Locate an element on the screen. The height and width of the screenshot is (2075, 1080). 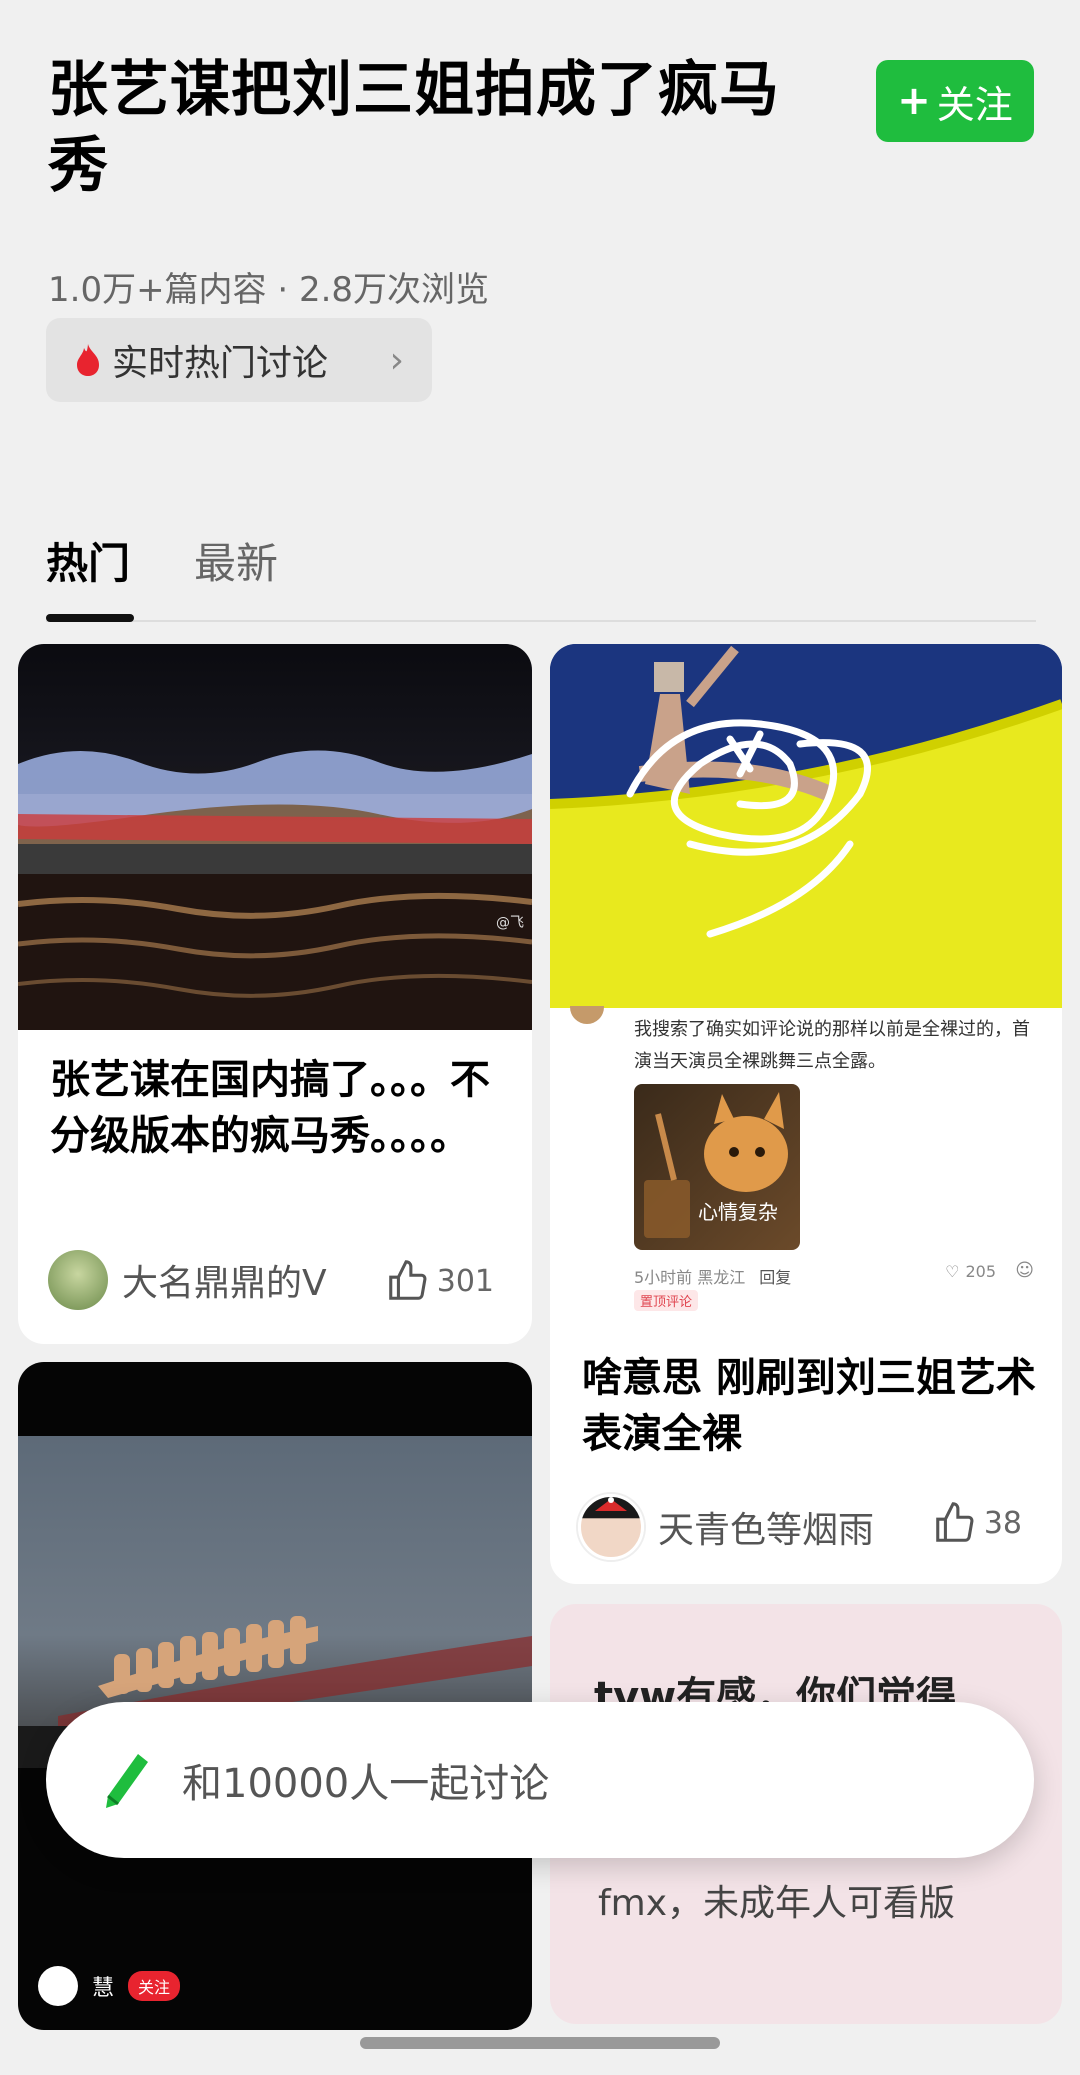
plus-icon: + is located at coordinates (914, 101).